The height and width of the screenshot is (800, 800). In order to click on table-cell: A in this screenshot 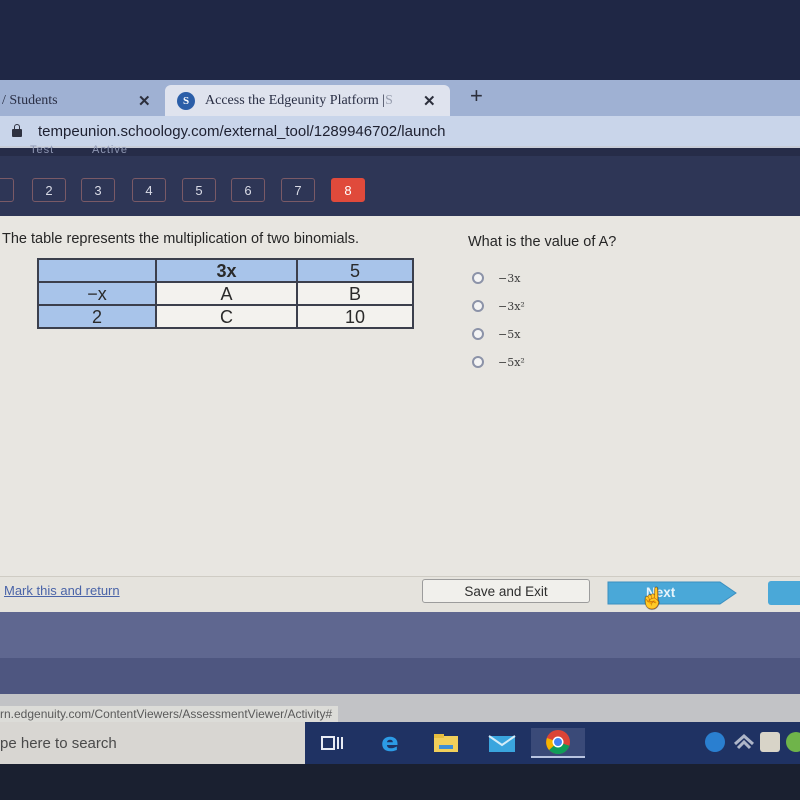, I will do `click(226, 293)`.